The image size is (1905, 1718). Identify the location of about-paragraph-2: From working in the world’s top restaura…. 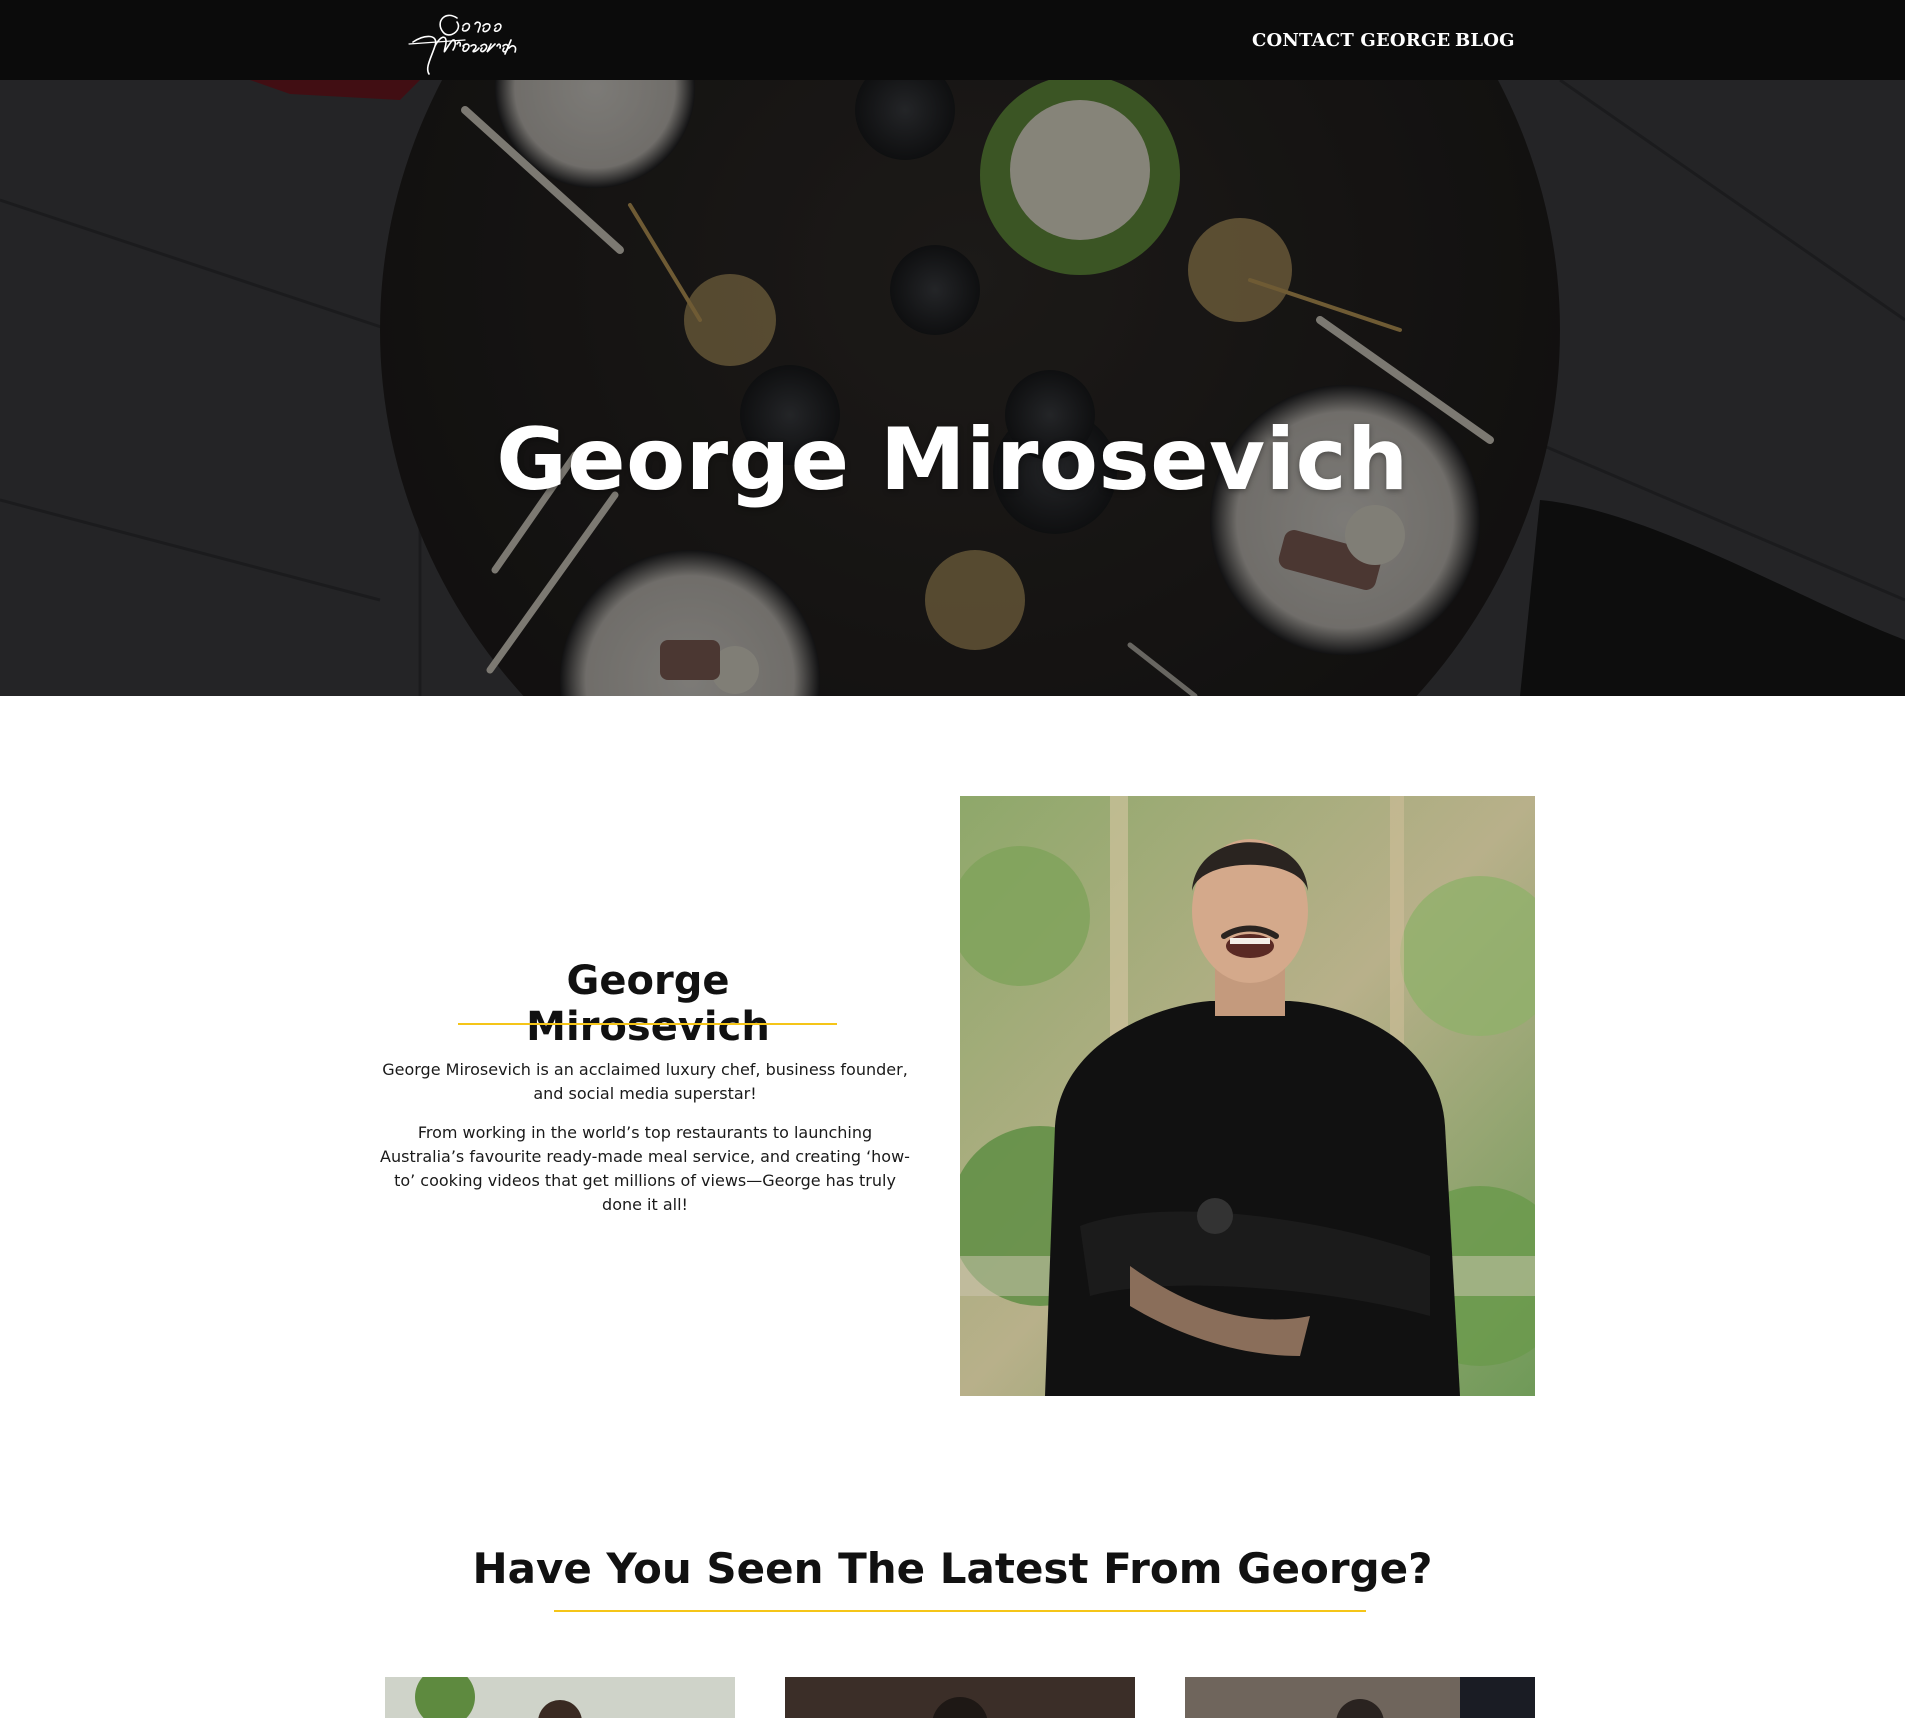
(645, 1168).